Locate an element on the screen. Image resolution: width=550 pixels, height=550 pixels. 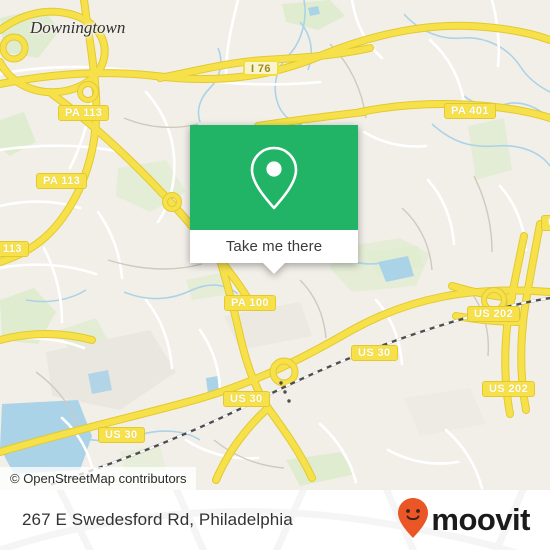
footer-address-text: 267 E Swedesford Rd, Philadelphia is located at coordinates (157, 519).